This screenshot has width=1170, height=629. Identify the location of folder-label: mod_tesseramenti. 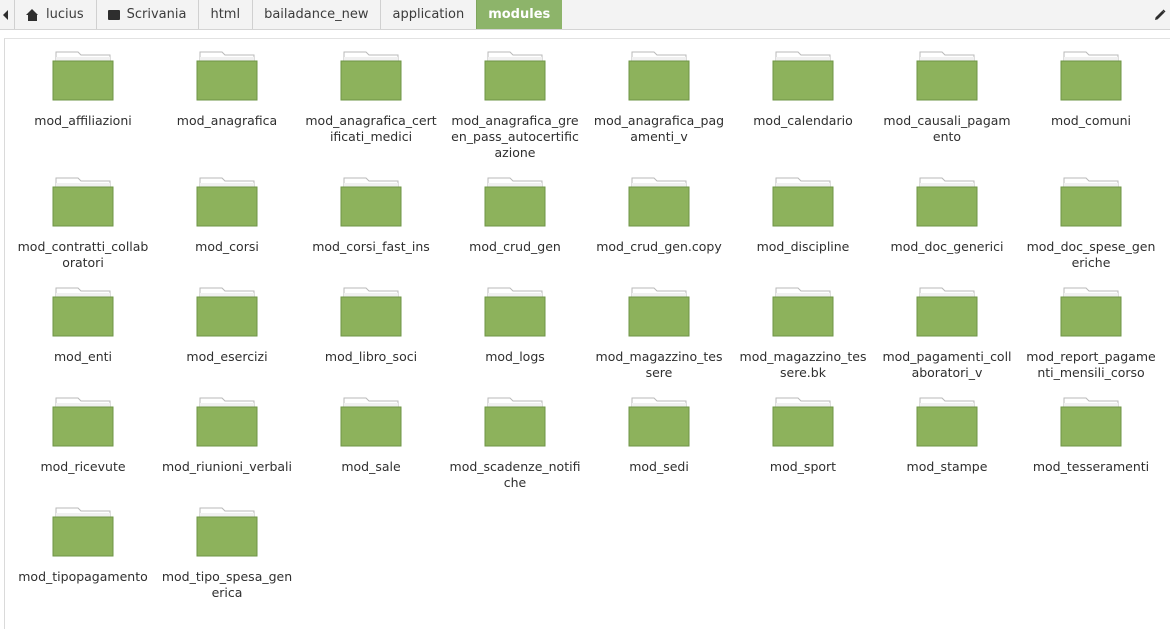
(1091, 466).